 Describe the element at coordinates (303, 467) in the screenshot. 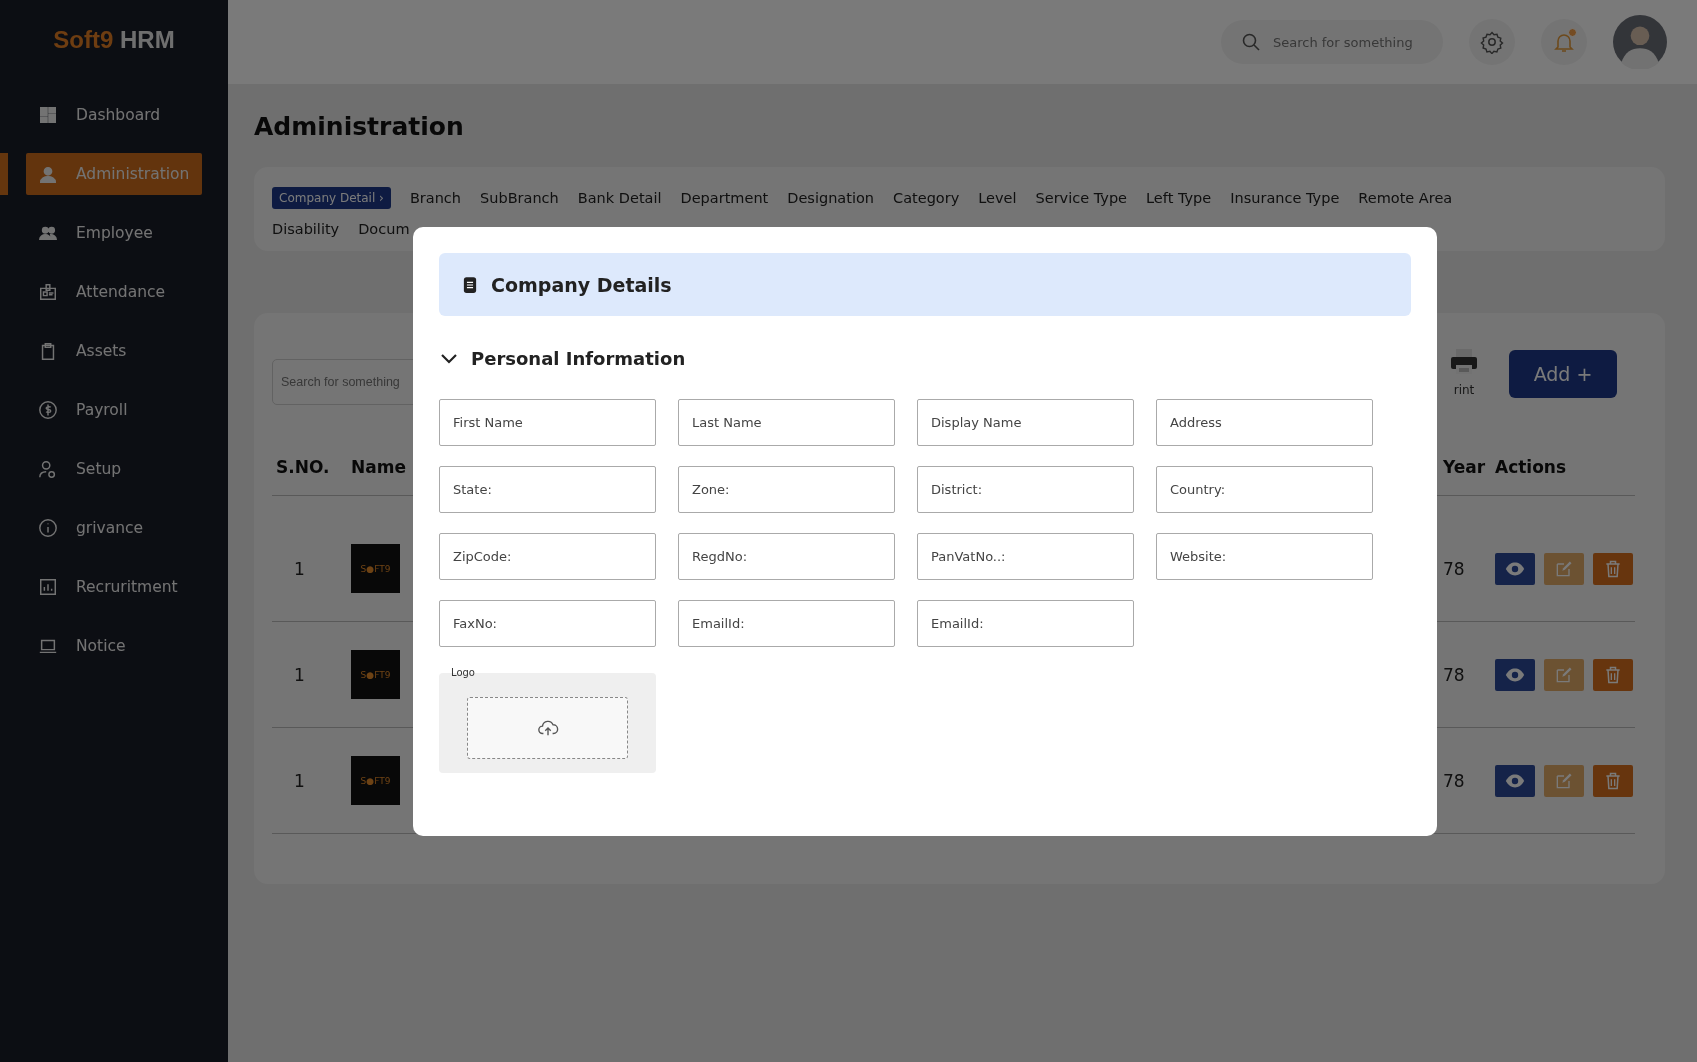

I see `column-header: S.NO.` at that location.